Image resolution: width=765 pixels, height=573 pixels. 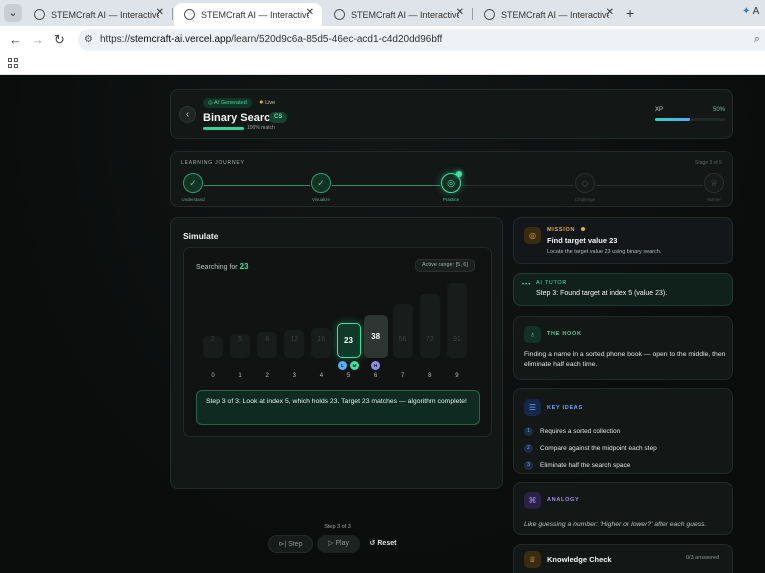 I want to click on journey-step-label: Practice, so click(x=451, y=199).